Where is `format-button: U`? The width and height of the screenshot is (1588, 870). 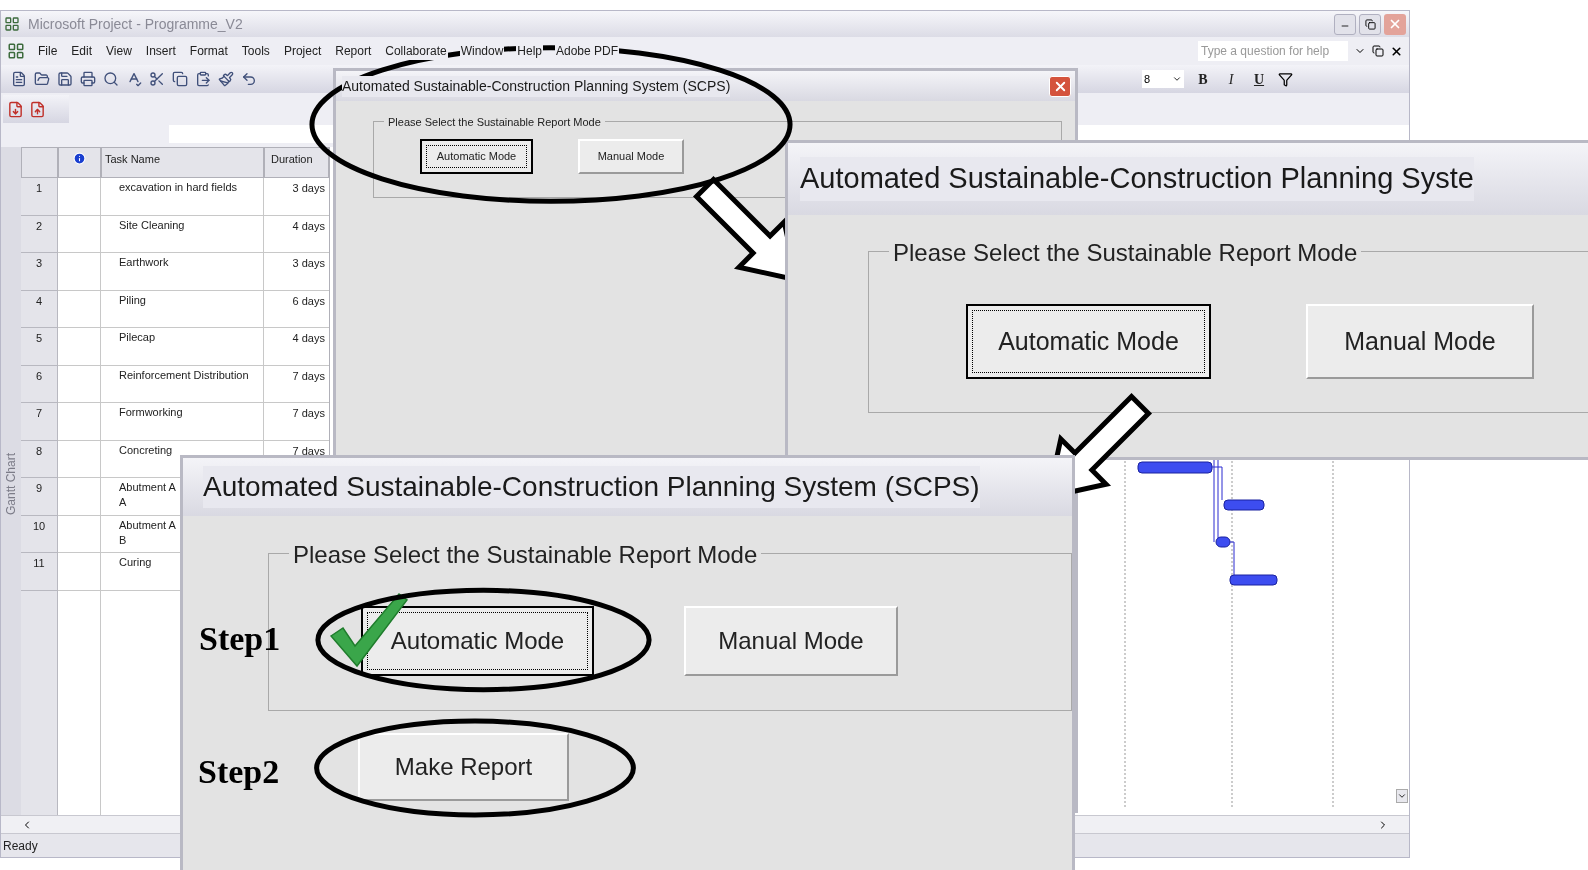 format-button: U is located at coordinates (1259, 79).